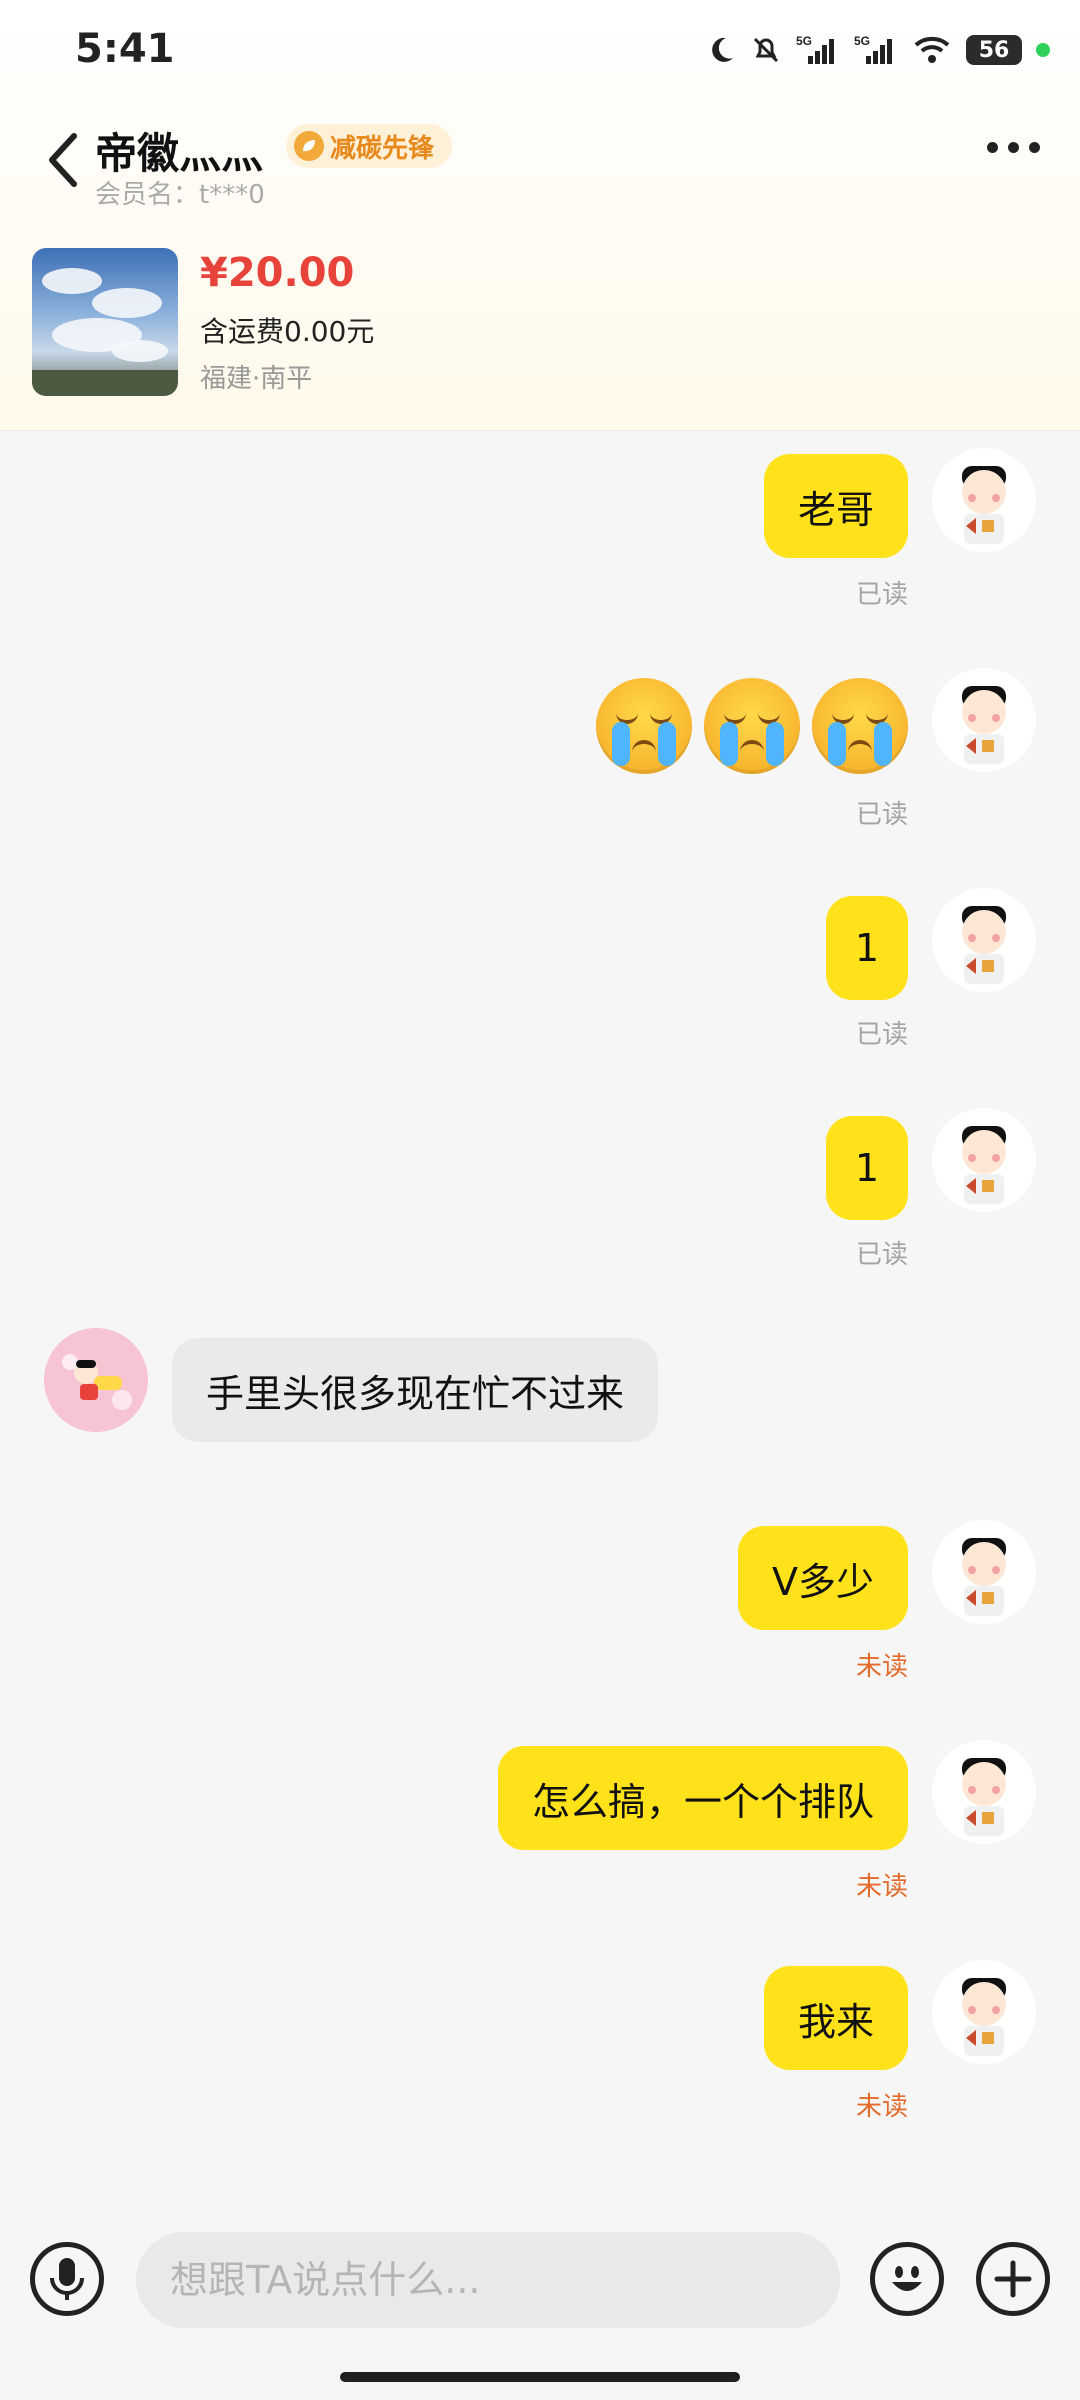 The height and width of the screenshot is (2400, 1080). I want to click on carbon-badge: 减碳先锋, so click(369, 146).